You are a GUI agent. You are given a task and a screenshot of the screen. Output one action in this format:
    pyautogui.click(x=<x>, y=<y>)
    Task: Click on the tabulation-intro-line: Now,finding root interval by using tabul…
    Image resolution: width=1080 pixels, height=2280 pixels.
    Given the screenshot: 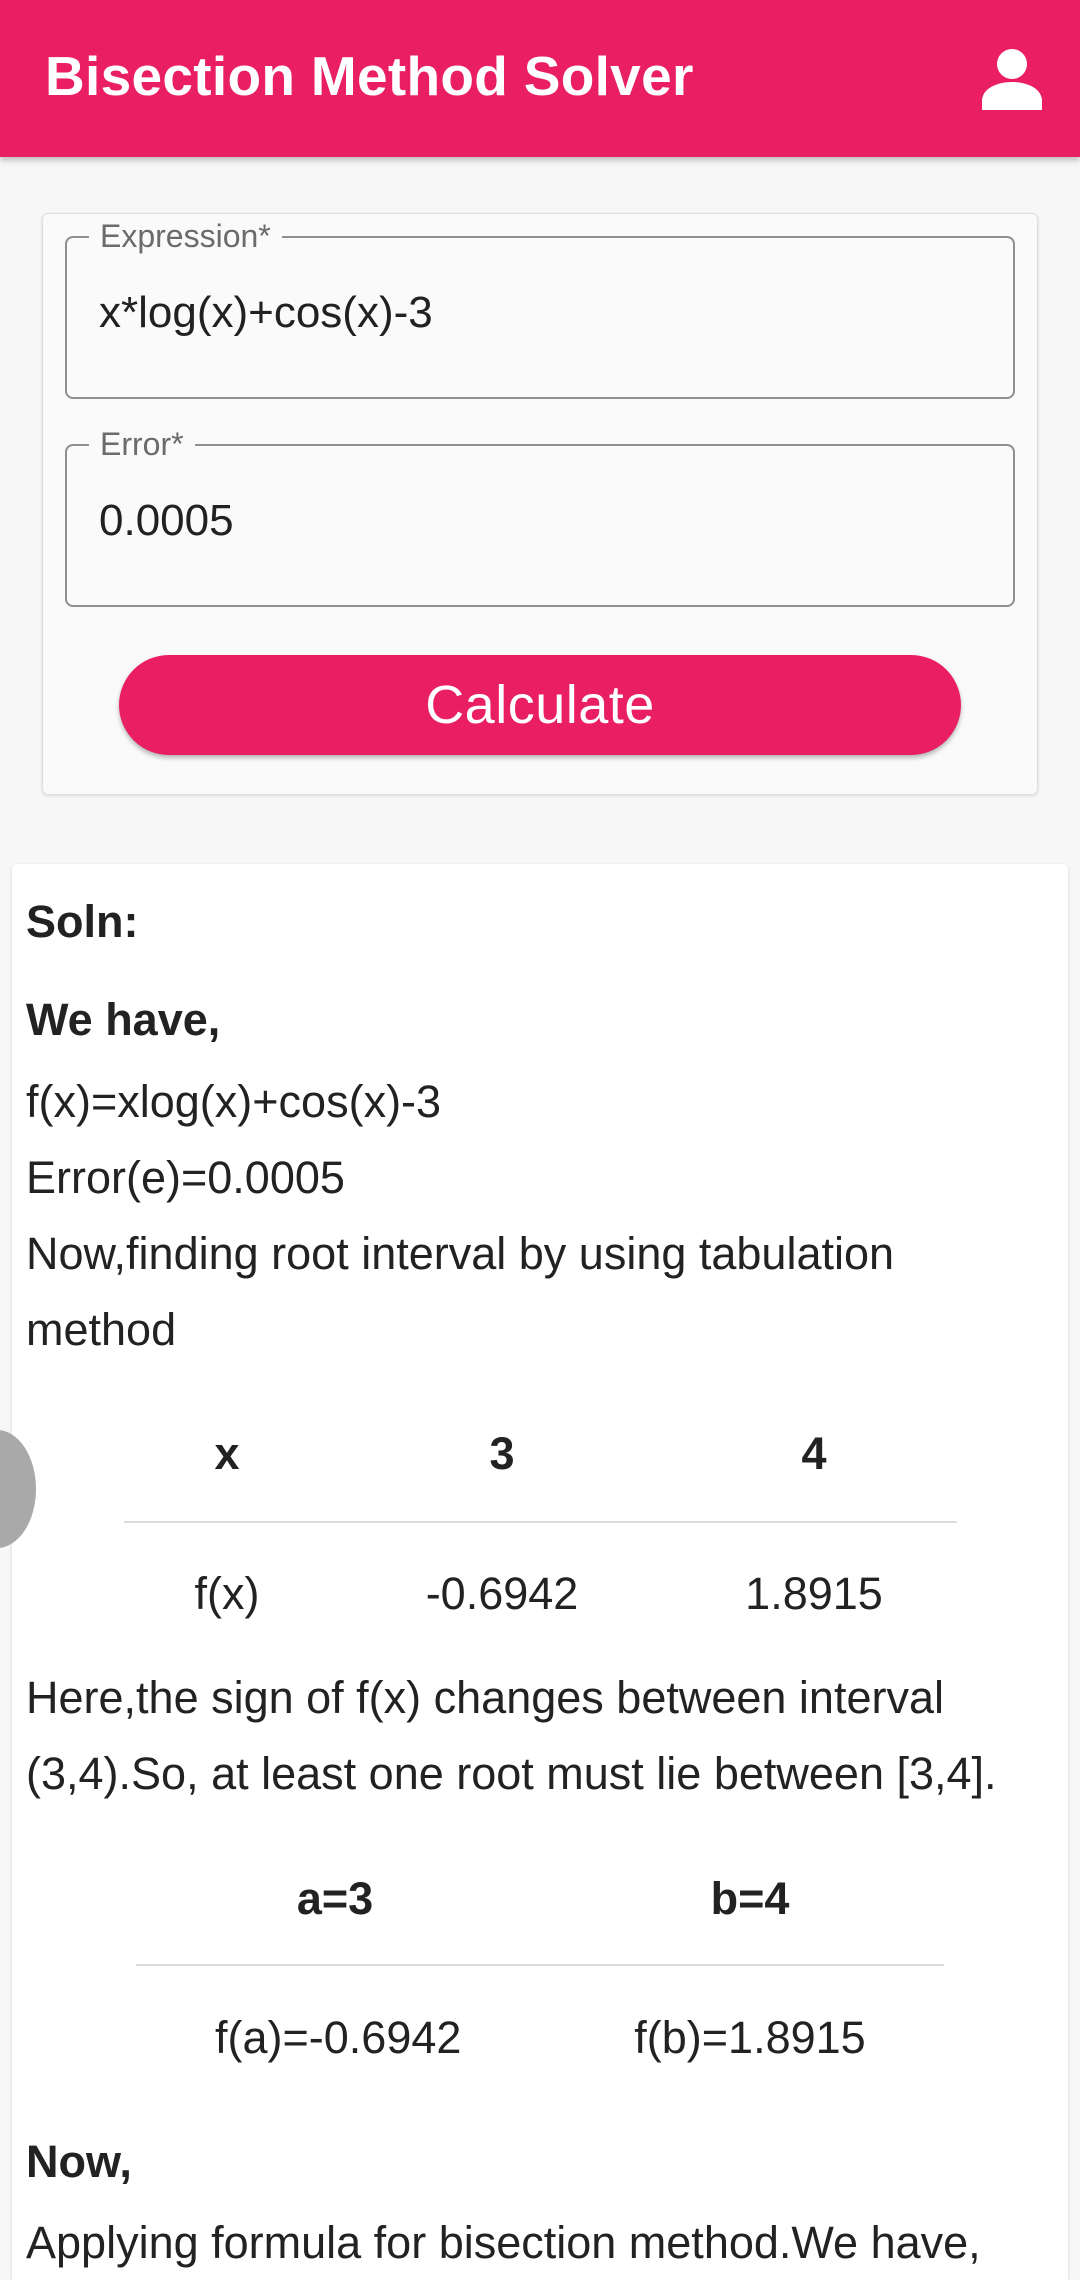 What is the action you would take?
    pyautogui.click(x=460, y=1253)
    